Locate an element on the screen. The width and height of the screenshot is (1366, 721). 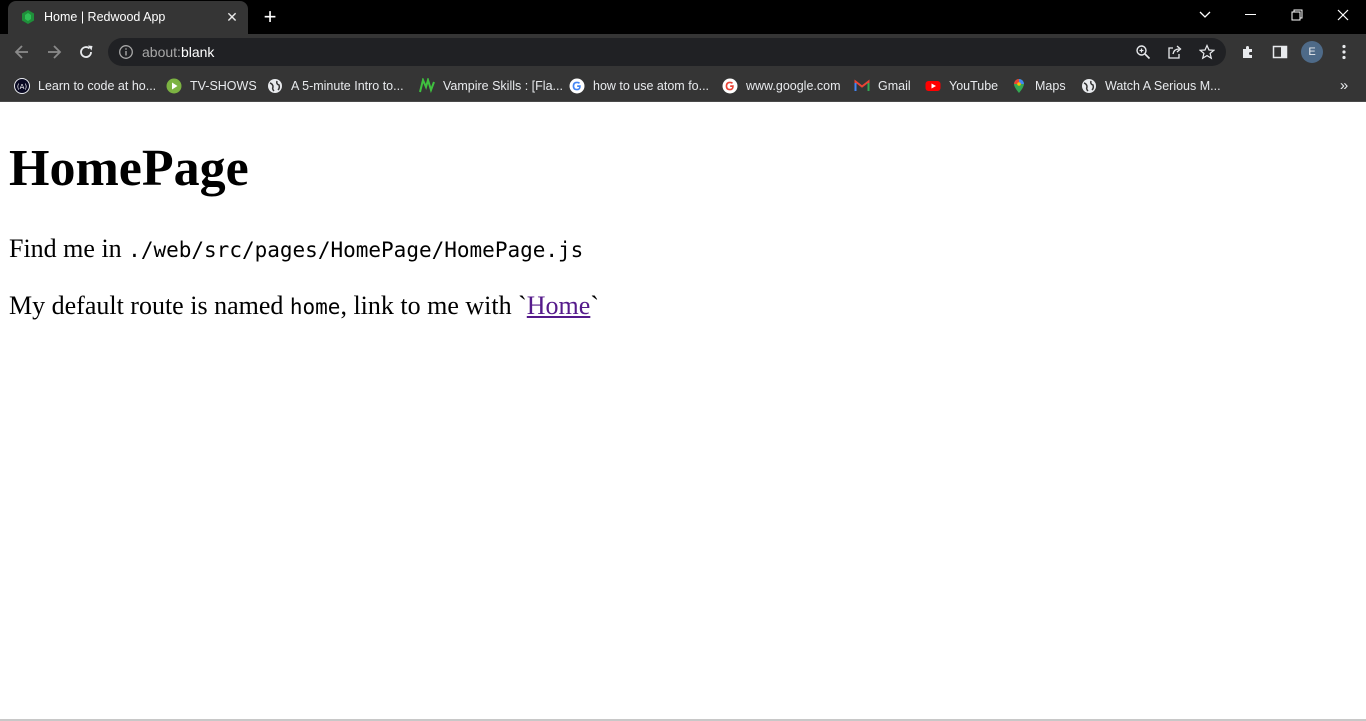
bookmark-item: www.google.com is located at coordinates (781, 86).